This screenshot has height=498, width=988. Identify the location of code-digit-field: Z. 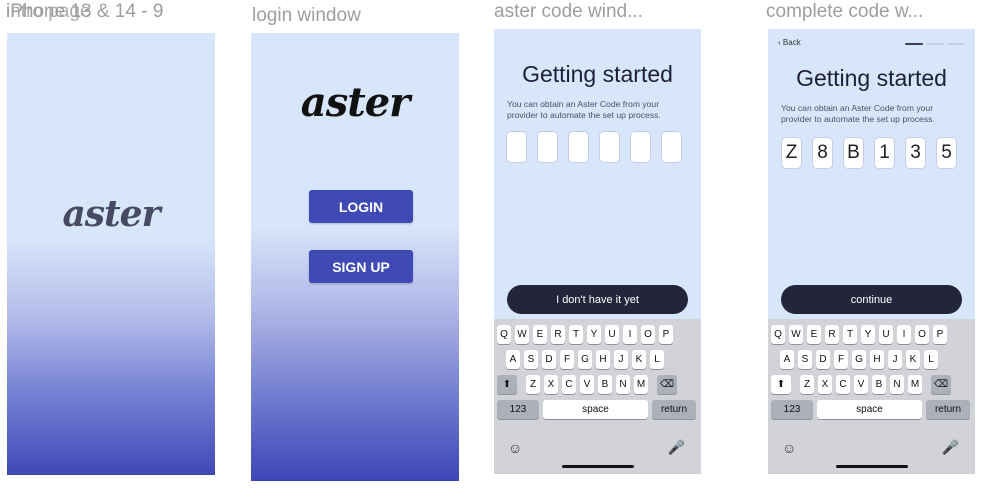
(791, 153).